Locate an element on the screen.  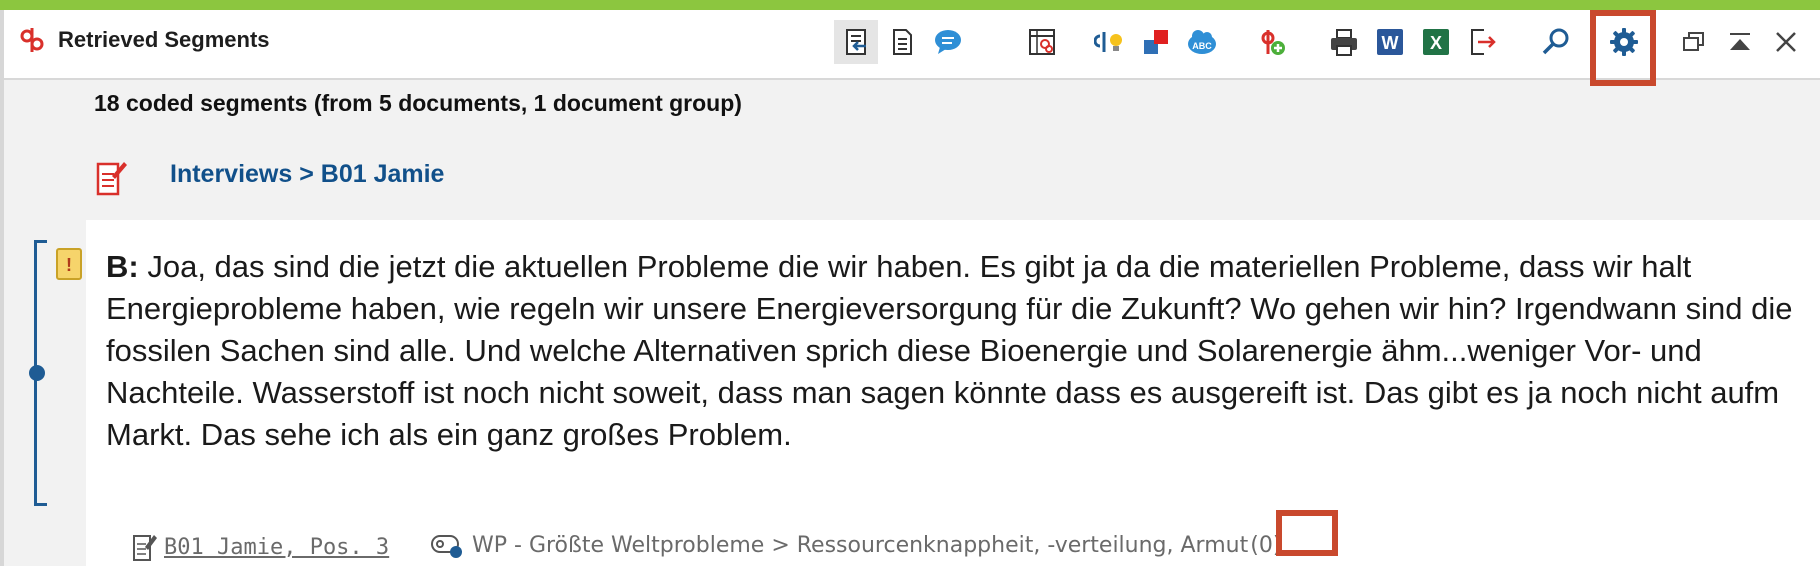
restore-window-icon is located at coordinates (1693, 41).